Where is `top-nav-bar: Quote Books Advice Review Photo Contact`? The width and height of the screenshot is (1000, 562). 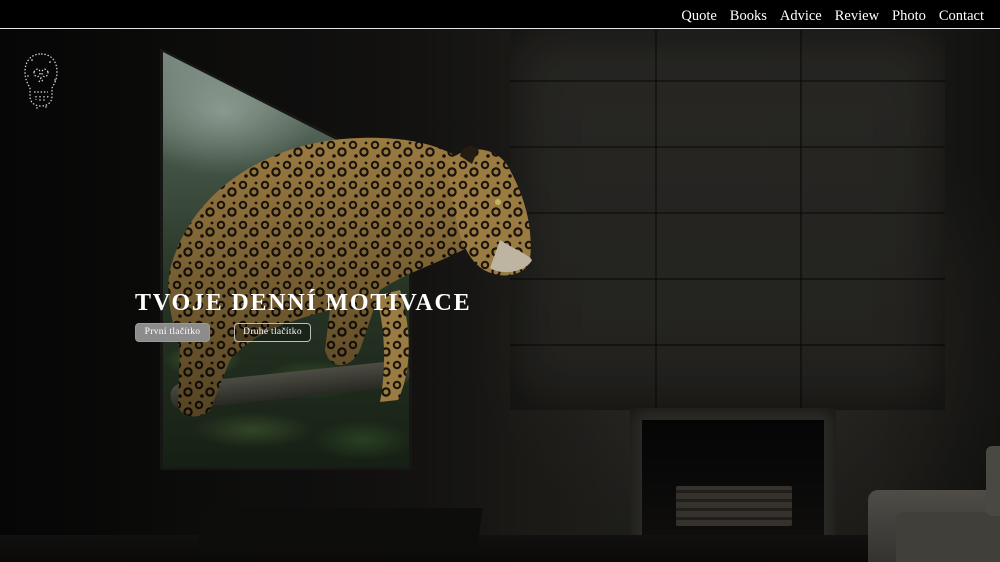 top-nav-bar: Quote Books Advice Review Photo Contact is located at coordinates (500, 14).